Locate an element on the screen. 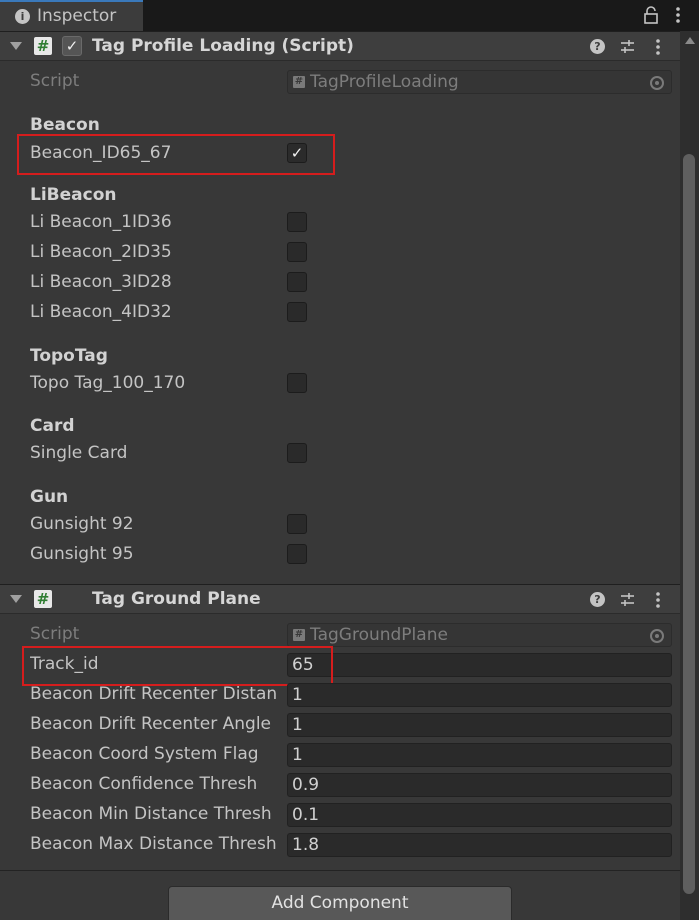 The image size is (699, 920). field-label: Beacon Drift Recenter Angle is located at coordinates (151, 724).